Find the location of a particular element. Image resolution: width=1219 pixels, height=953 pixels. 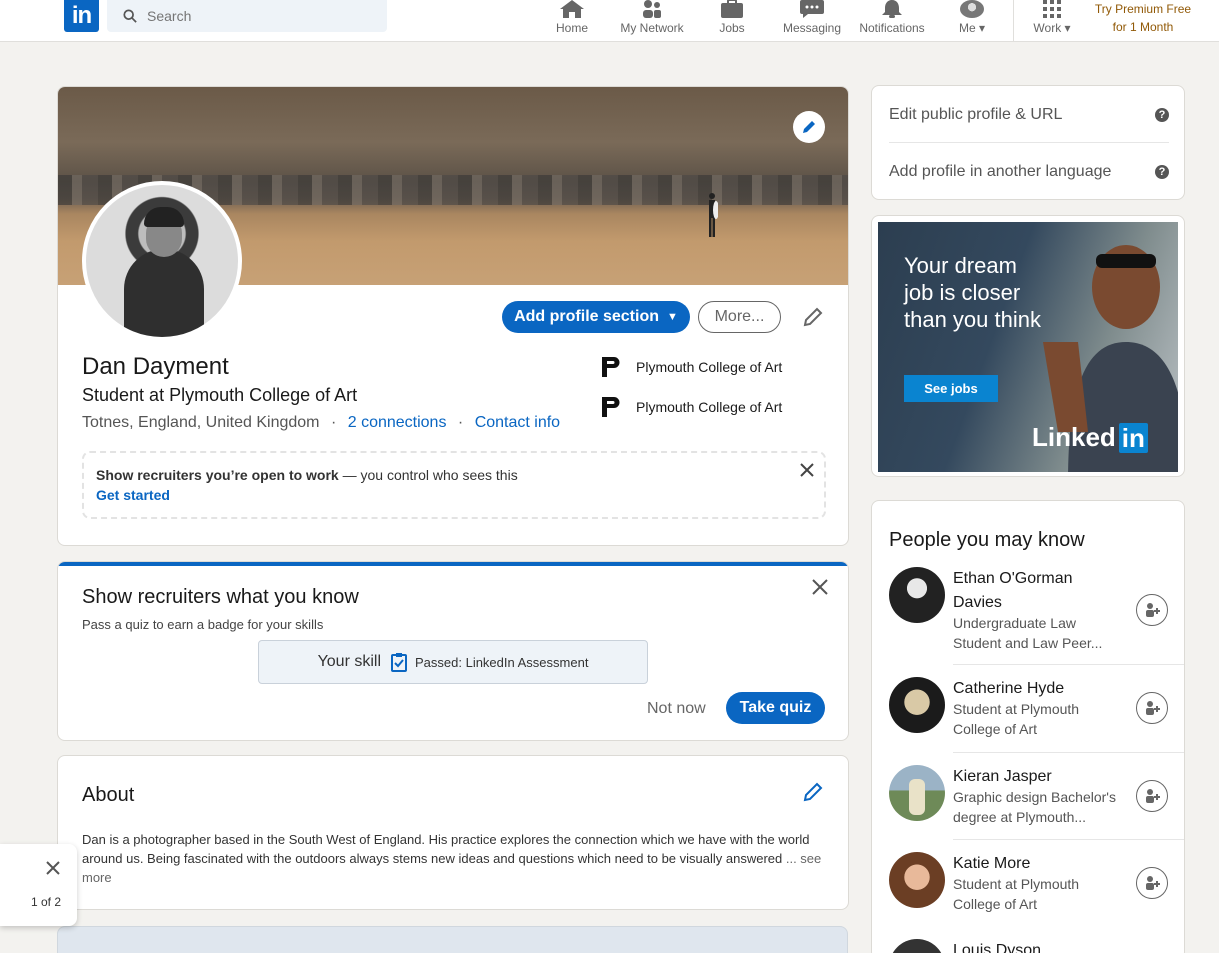

network-icon is located at coordinates (652, 9).